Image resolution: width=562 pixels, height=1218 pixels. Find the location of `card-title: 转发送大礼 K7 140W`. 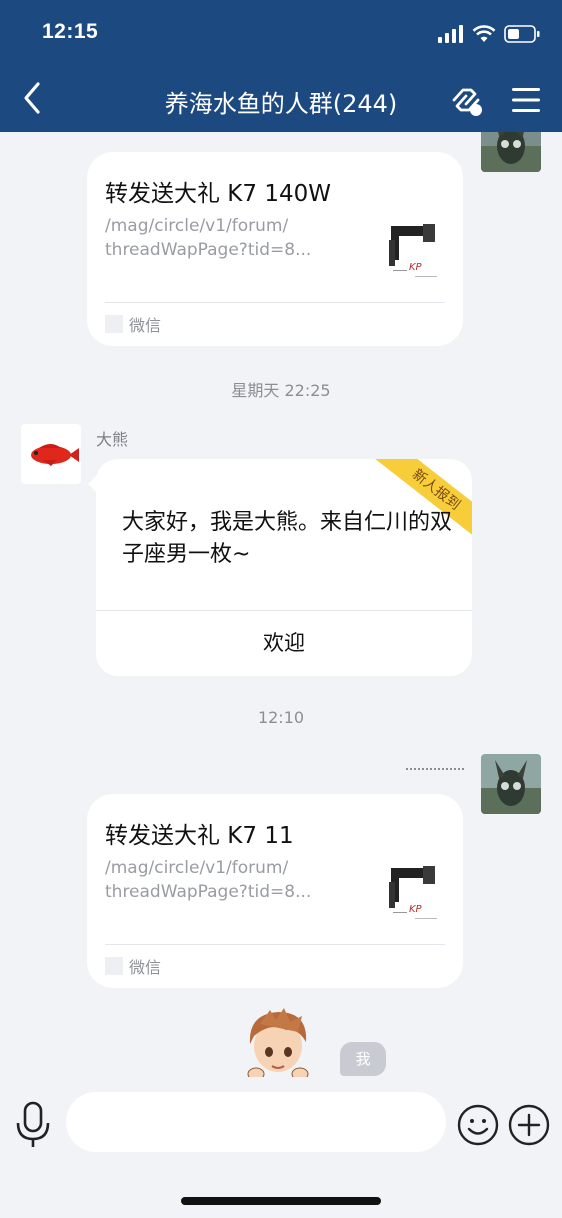

card-title: 转发送大礼 K7 140W is located at coordinates (218, 194).